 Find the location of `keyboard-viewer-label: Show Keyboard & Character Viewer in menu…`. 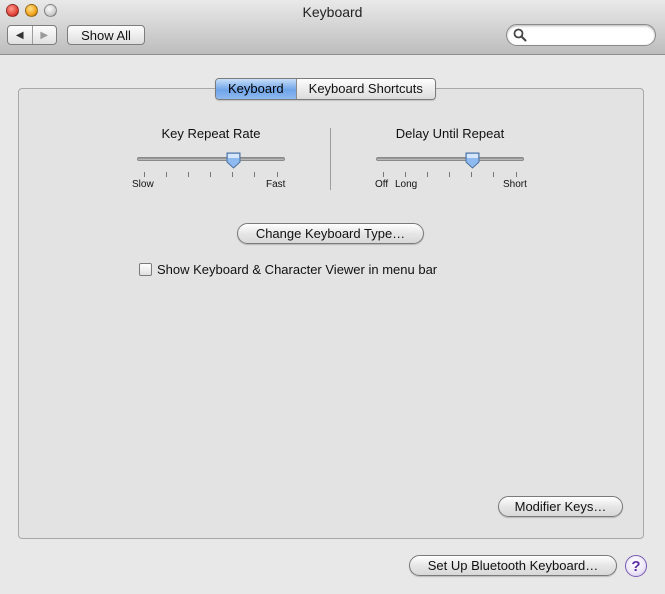

keyboard-viewer-label: Show Keyboard & Character Viewer in menu… is located at coordinates (297, 269).